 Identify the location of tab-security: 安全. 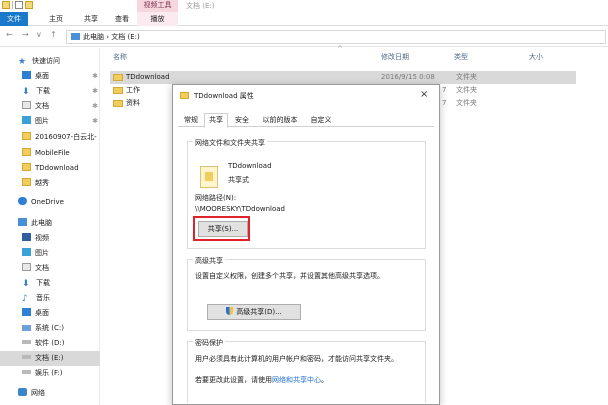
(242, 120).